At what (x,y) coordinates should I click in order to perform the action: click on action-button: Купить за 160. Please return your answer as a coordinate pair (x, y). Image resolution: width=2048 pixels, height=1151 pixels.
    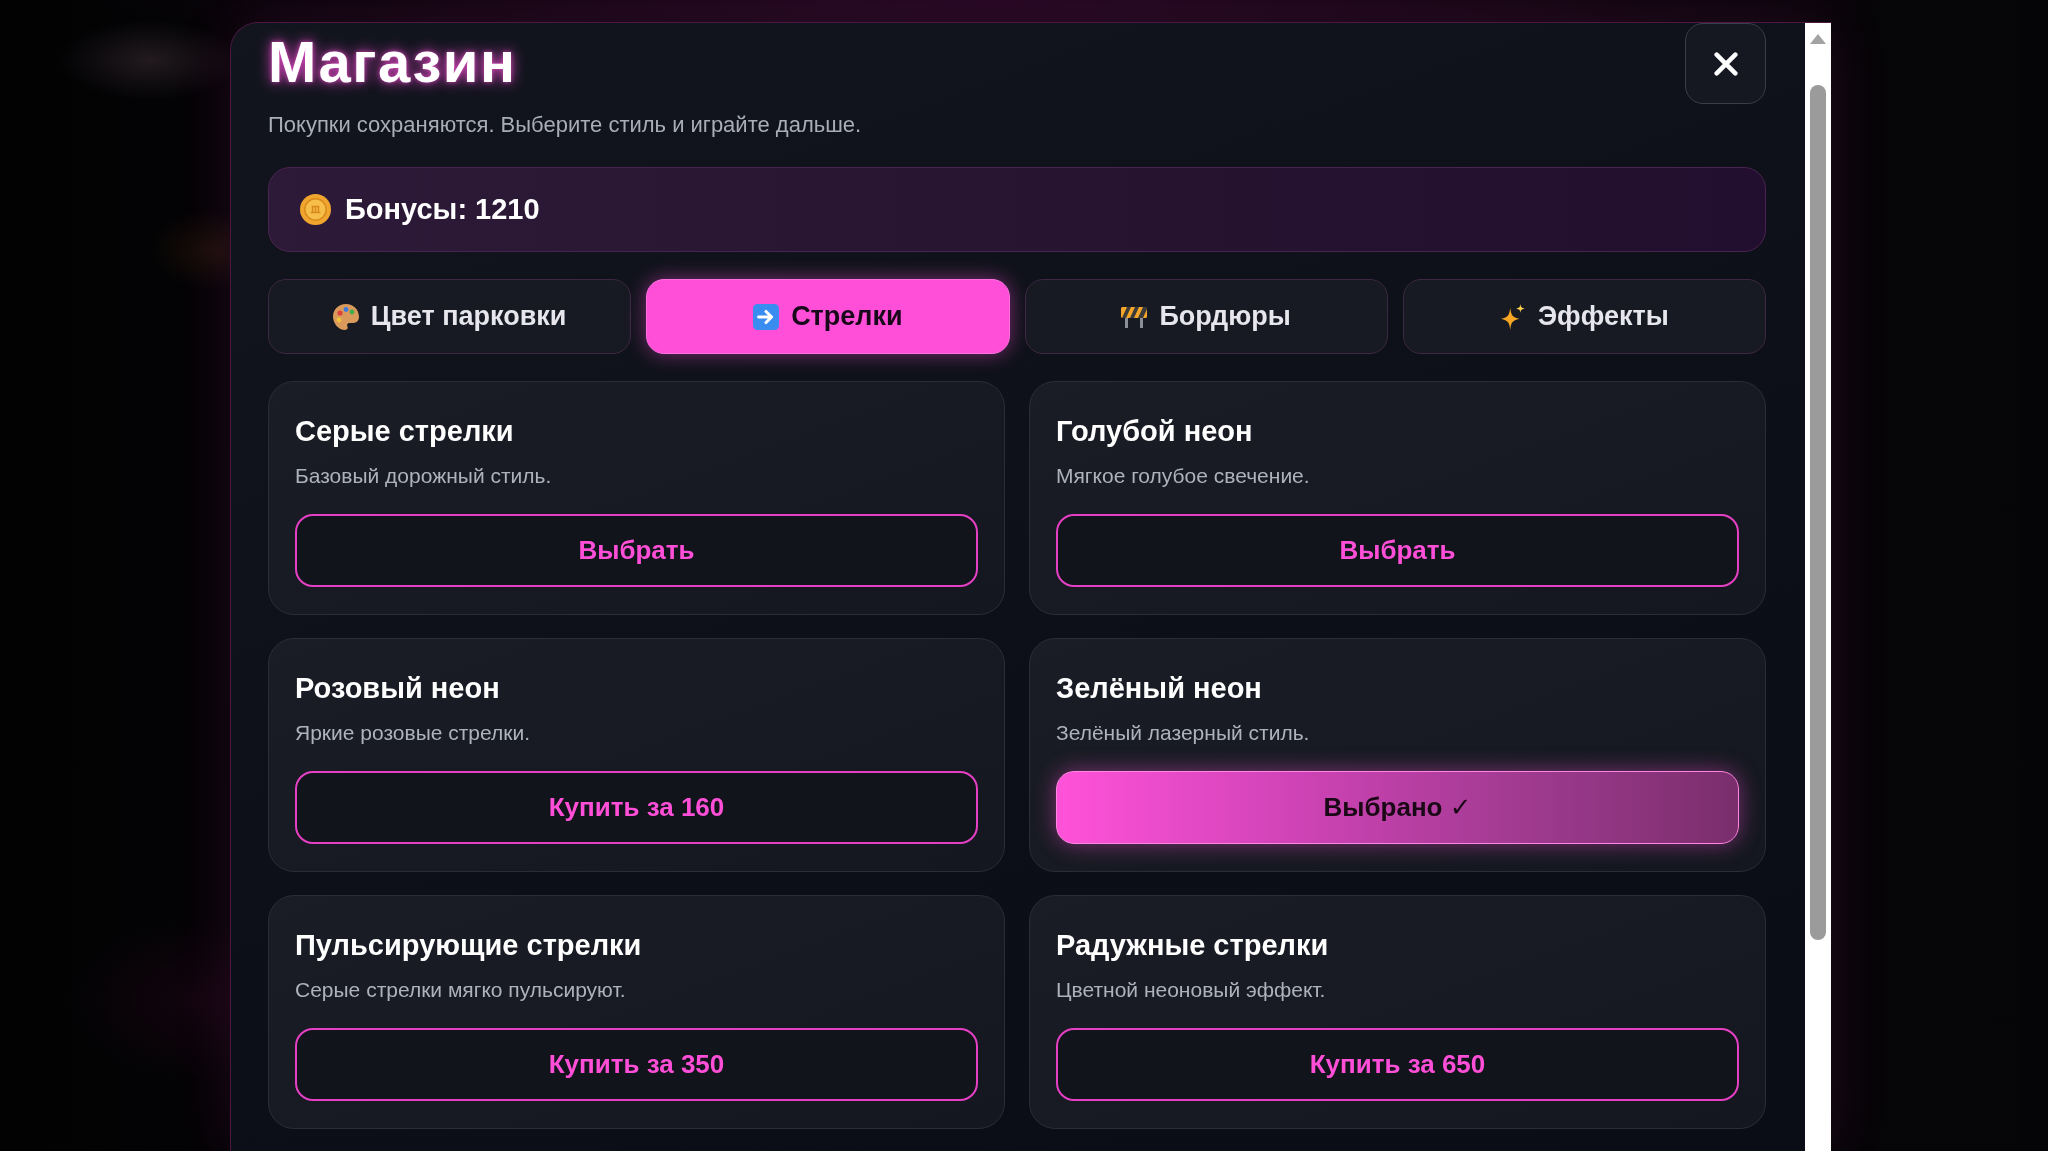
    Looking at the image, I should click on (636, 807).